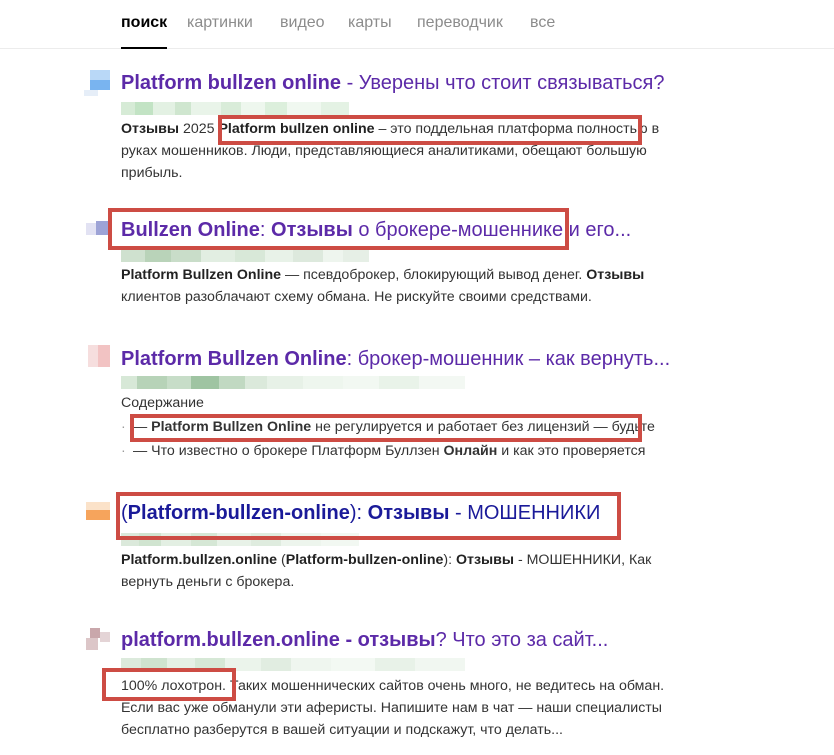 Image resolution: width=834 pixels, height=755 pixels. Describe the element at coordinates (220, 23) in the screenshot. I see `tab-images: картинки` at that location.